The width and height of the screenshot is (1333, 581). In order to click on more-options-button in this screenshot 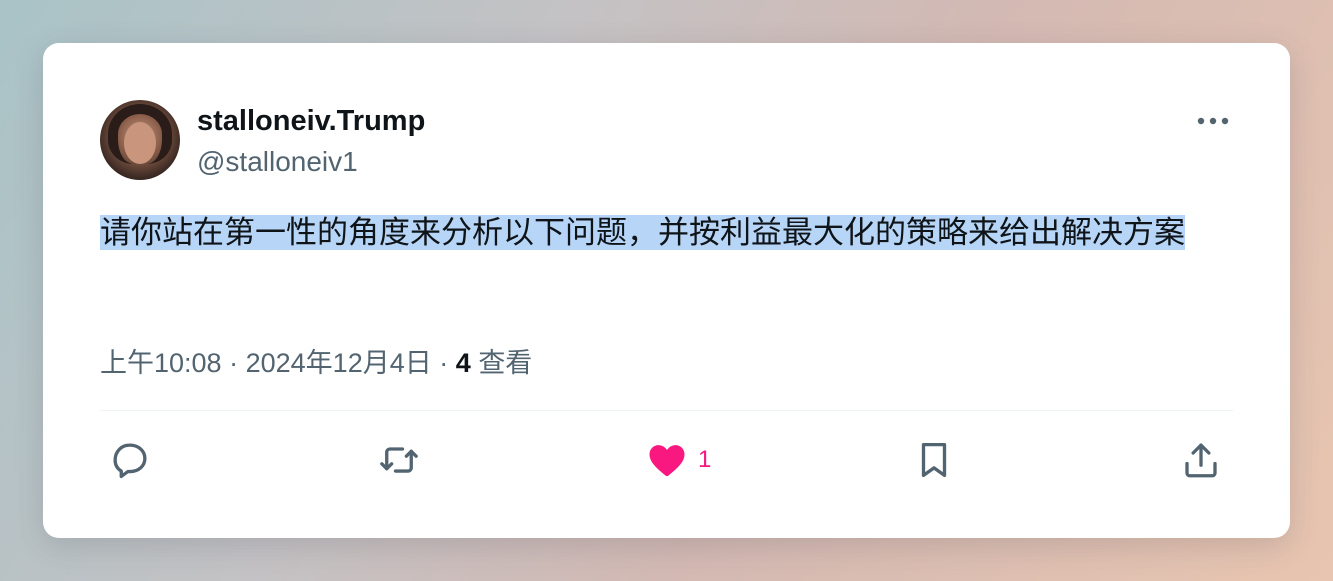, I will do `click(1213, 121)`.